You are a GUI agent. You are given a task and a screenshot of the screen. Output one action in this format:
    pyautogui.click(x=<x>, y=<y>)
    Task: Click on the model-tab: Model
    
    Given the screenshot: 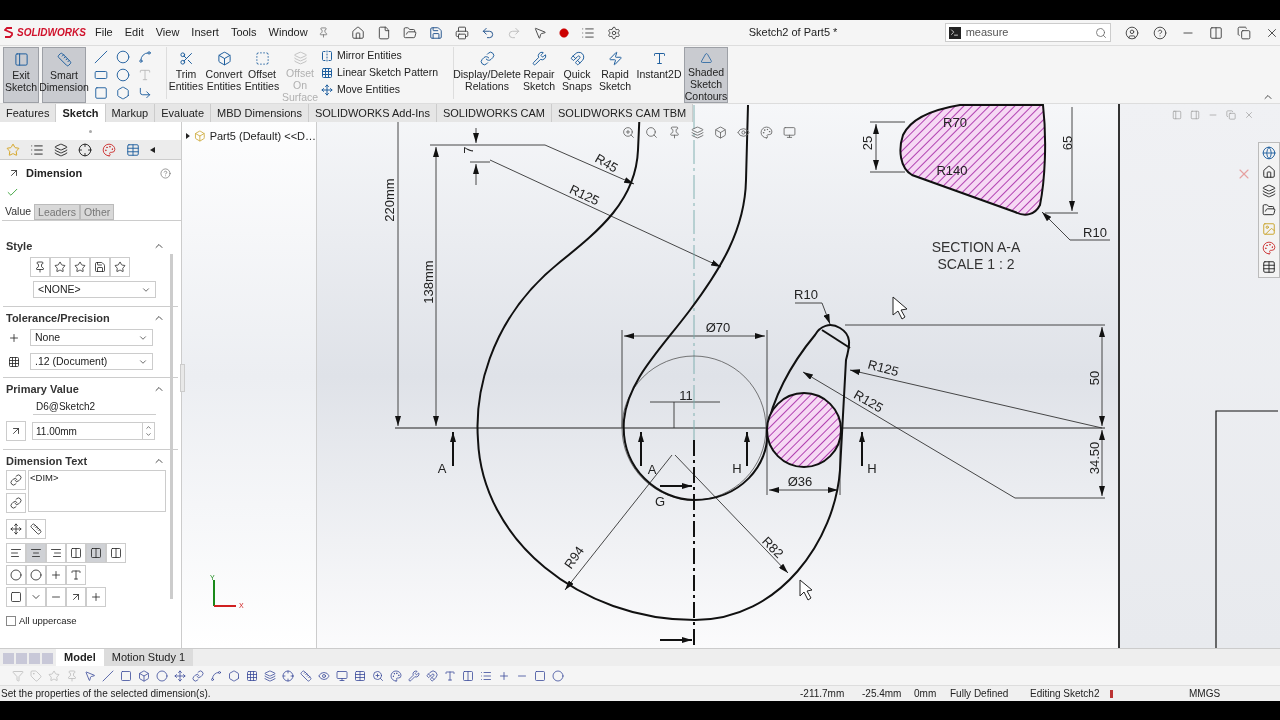 What is the action you would take?
    pyautogui.click(x=80, y=657)
    